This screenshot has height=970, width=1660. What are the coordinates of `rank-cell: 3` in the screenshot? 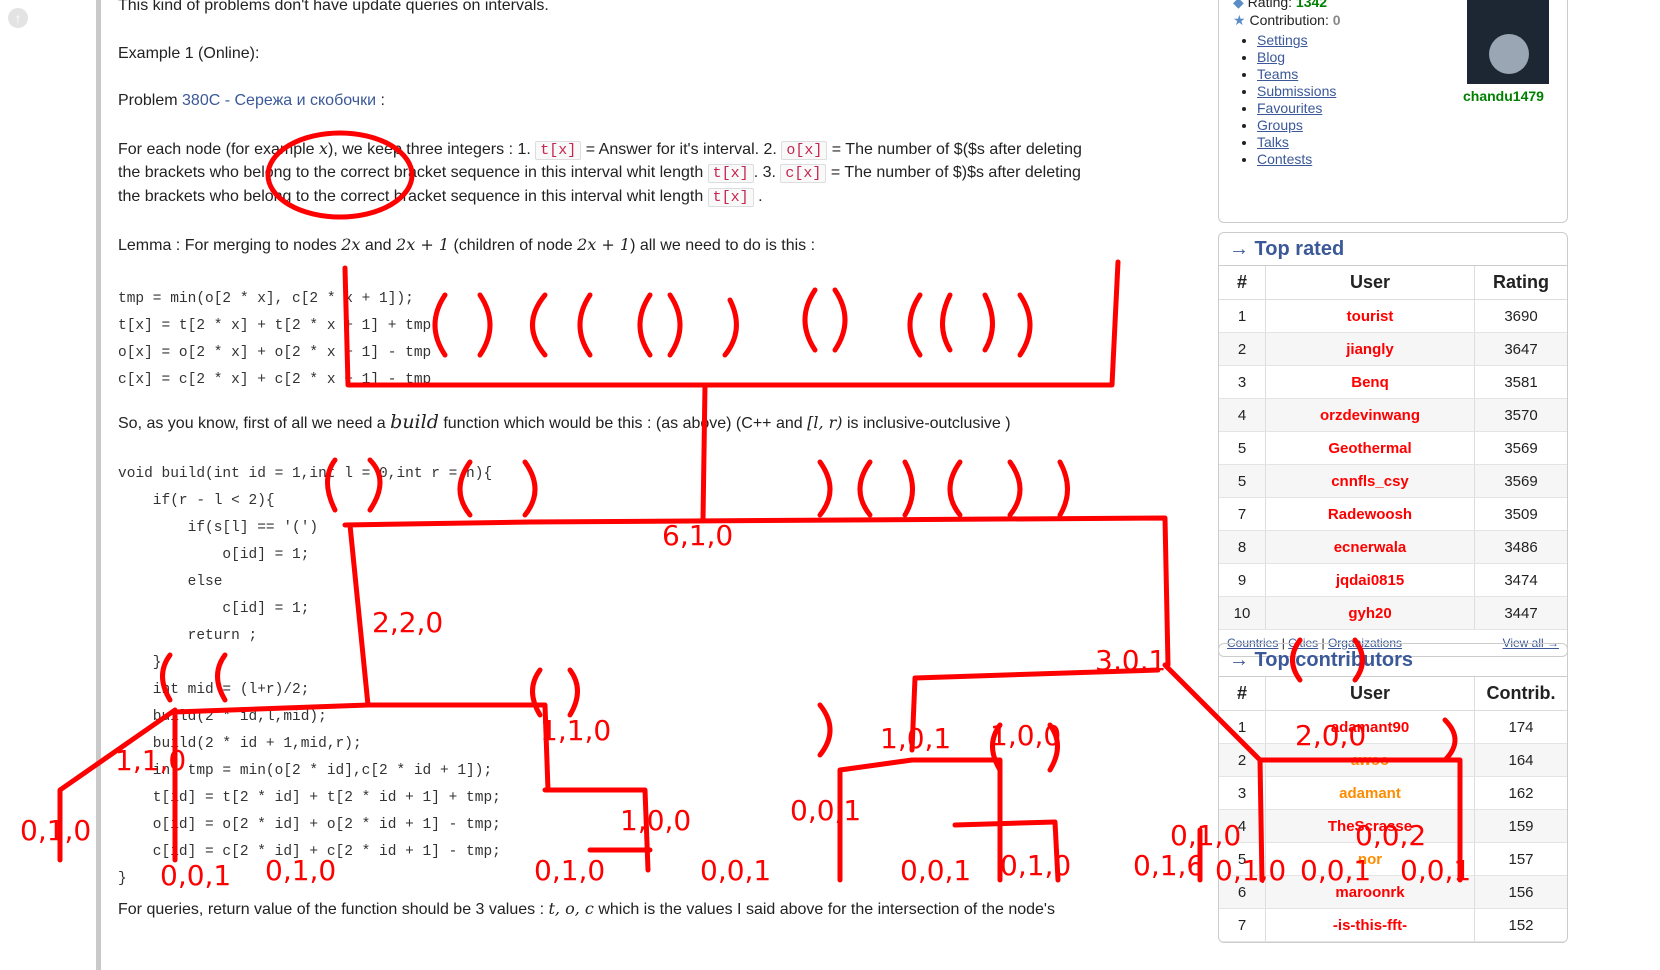 It's located at (1242, 793).